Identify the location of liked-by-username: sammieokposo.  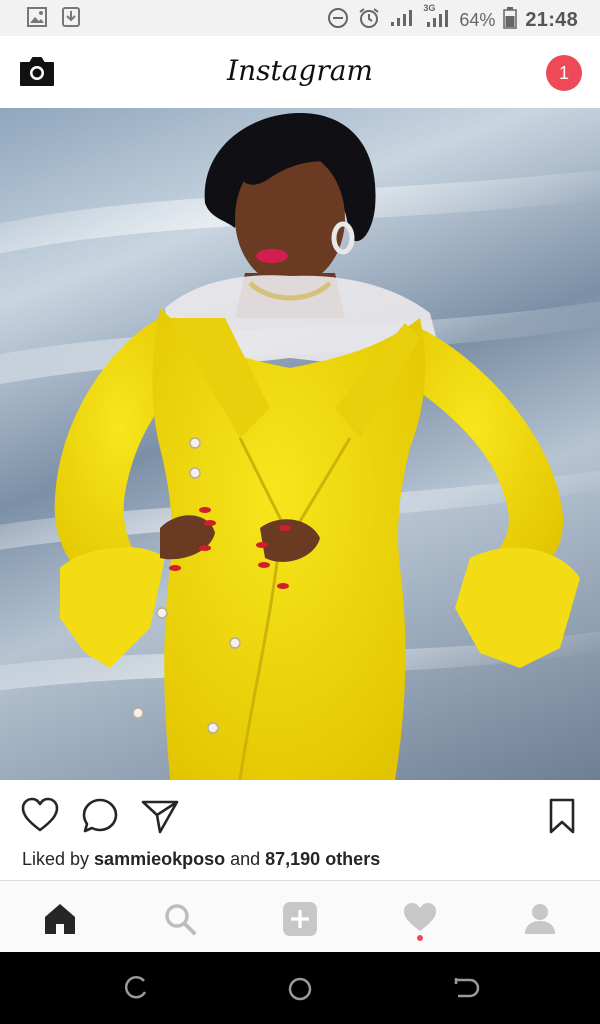
(159, 859).